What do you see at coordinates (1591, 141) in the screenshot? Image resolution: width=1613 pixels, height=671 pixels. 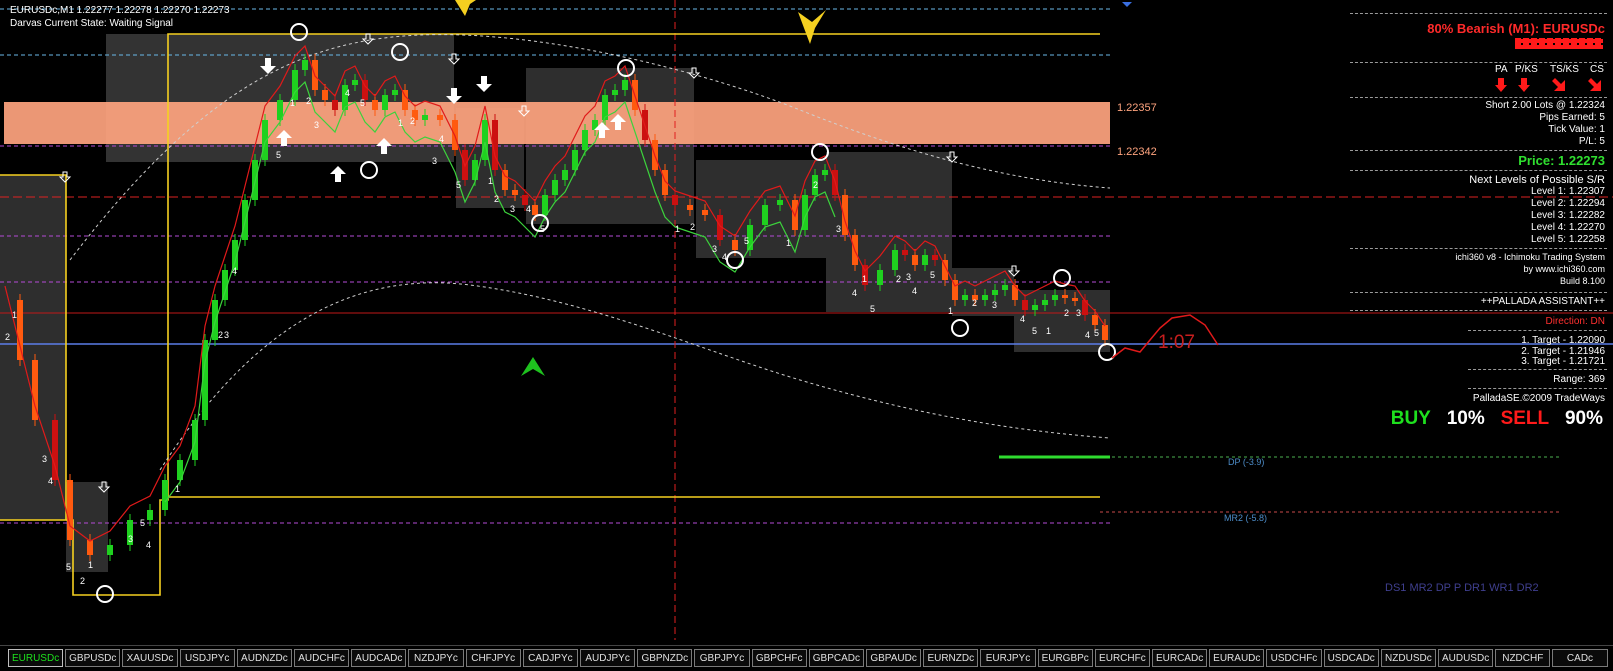 I see `profit-loss: P/L: 5` at bounding box center [1591, 141].